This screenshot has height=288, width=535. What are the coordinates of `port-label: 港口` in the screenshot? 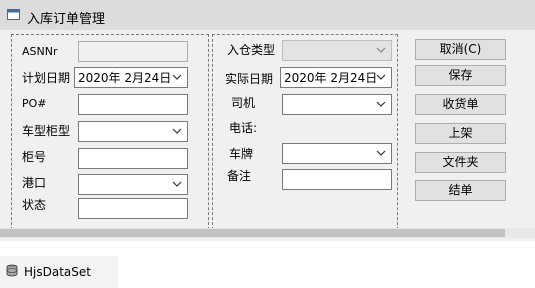 It's located at (34, 183).